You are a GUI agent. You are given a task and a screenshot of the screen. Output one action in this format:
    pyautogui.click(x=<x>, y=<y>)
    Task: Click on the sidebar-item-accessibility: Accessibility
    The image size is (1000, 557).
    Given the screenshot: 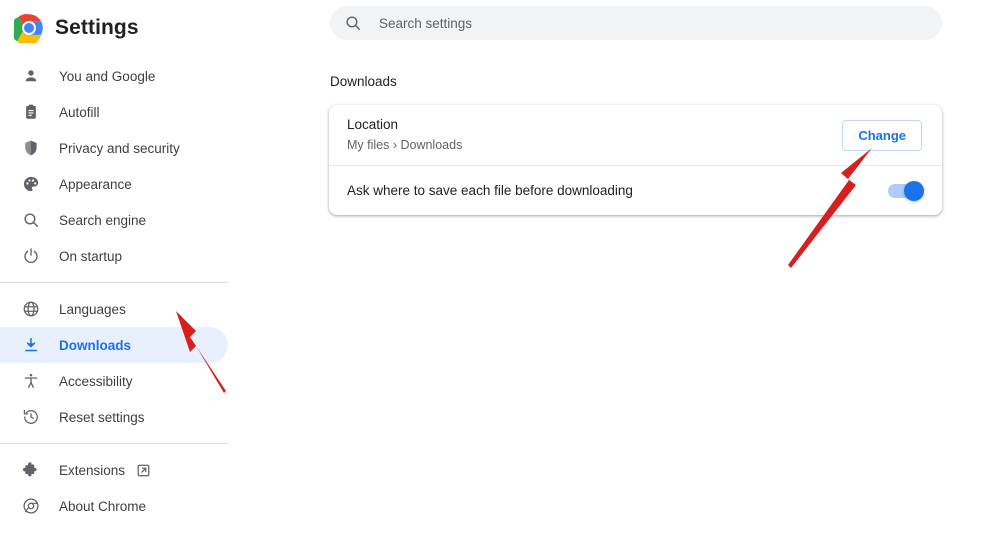 What is the action you would take?
    pyautogui.click(x=114, y=381)
    